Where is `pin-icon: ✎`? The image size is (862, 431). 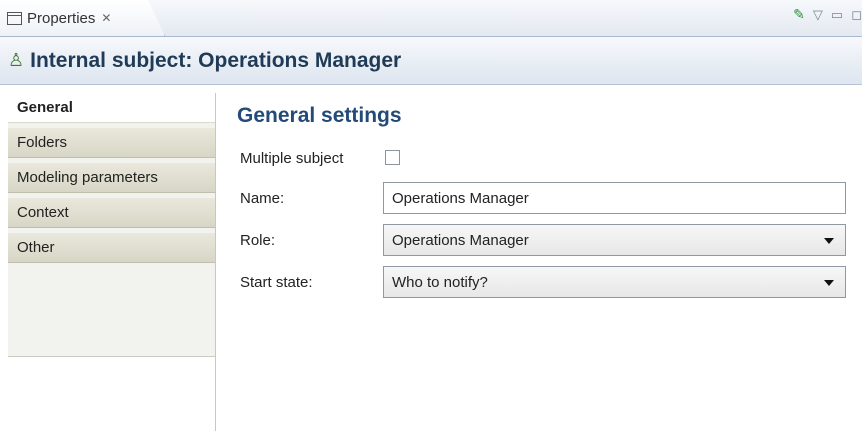
pin-icon: ✎ is located at coordinates (799, 14).